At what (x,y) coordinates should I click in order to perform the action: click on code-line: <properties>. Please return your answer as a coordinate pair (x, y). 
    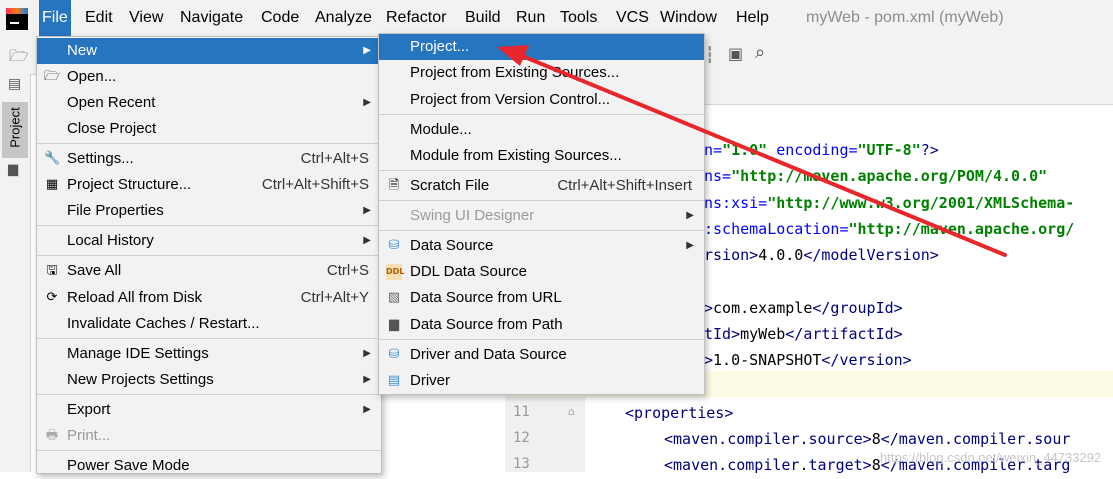
    Looking at the image, I should click on (679, 413).